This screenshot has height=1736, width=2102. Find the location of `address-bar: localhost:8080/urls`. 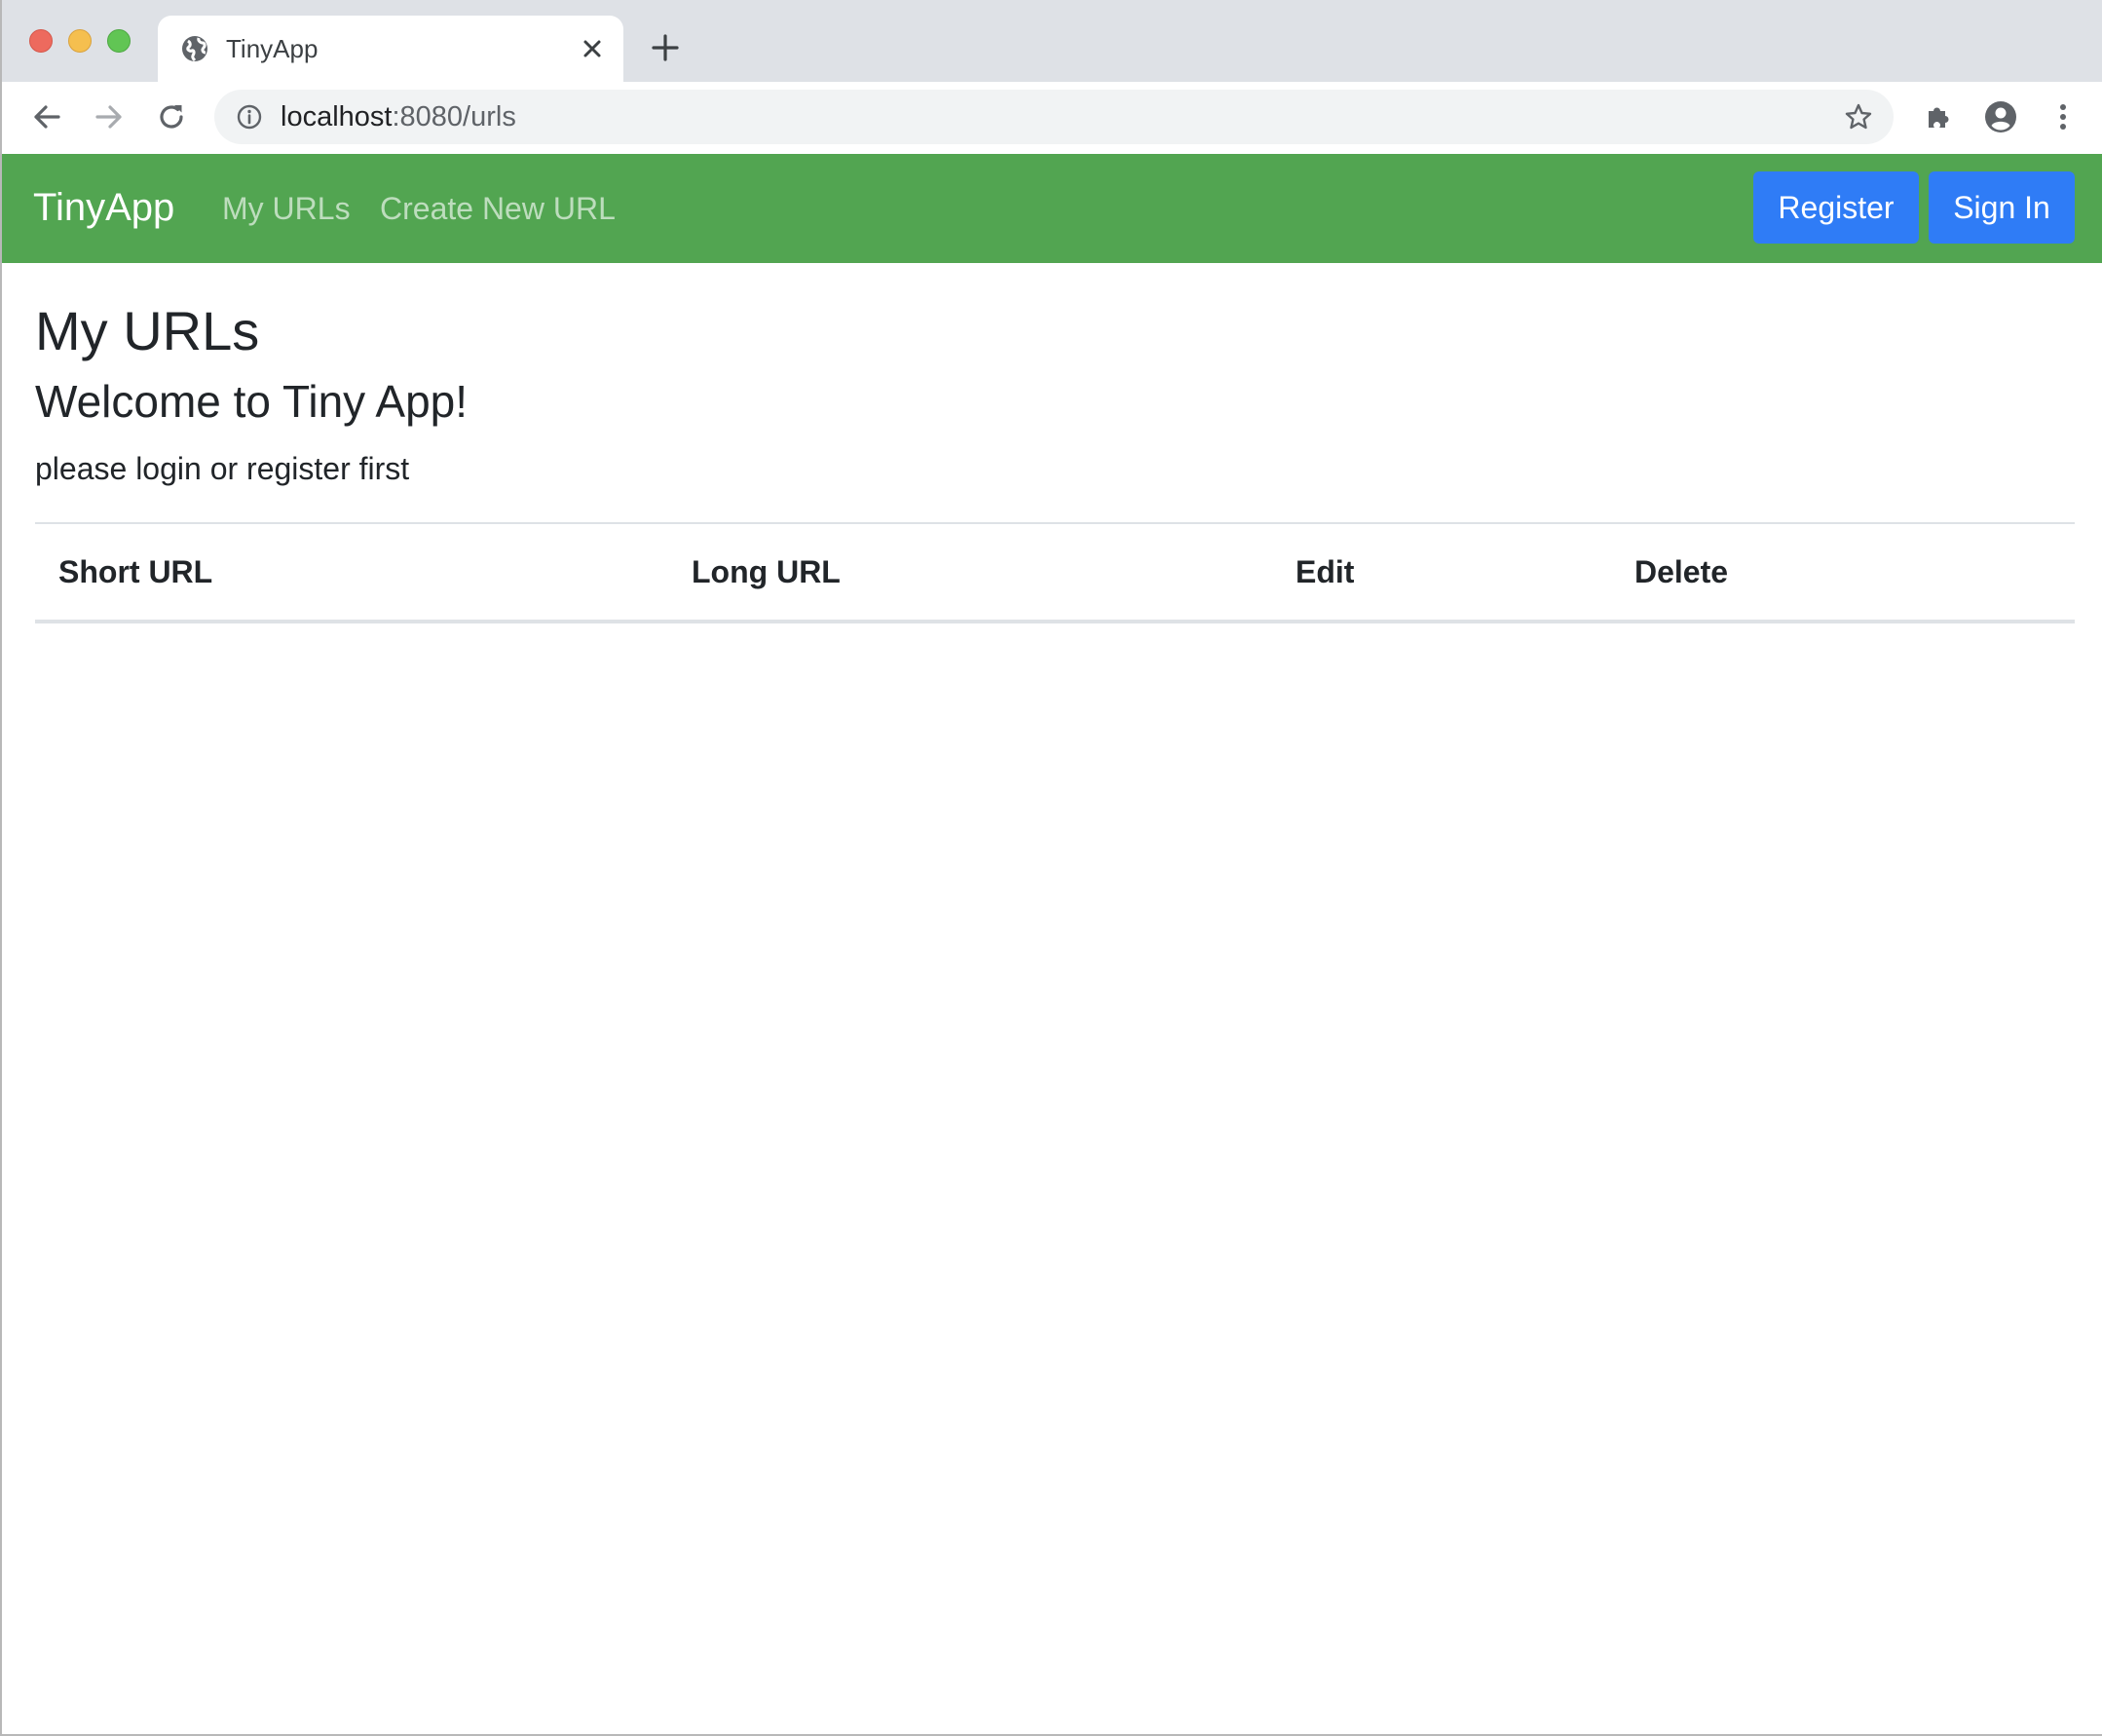

address-bar: localhost:8080/urls is located at coordinates (1054, 117).